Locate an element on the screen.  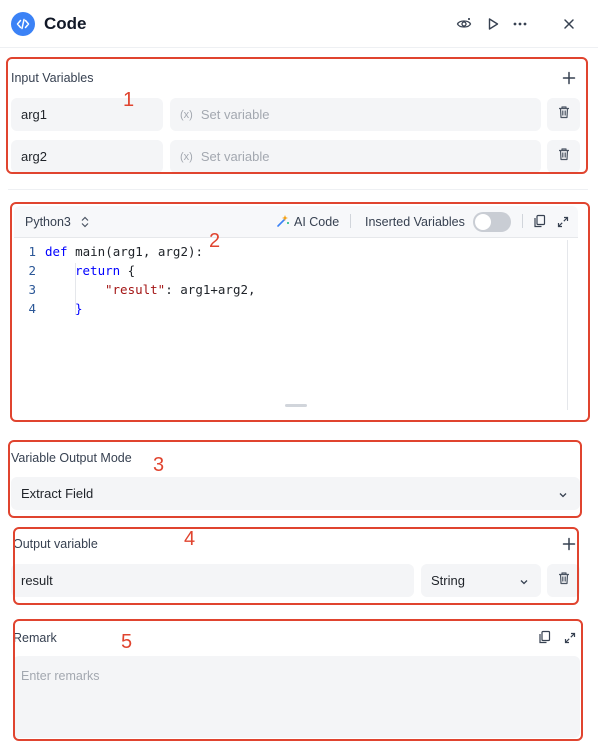
annotation-marker-5: 5 is located at coordinates (127, 642).